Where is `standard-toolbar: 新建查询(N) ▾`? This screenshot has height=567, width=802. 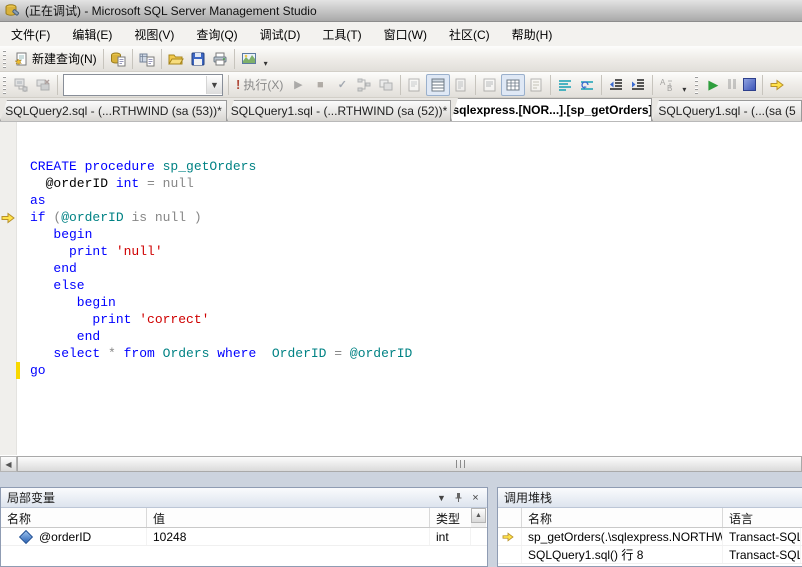 standard-toolbar: 新建查询(N) ▾ is located at coordinates (401, 59).